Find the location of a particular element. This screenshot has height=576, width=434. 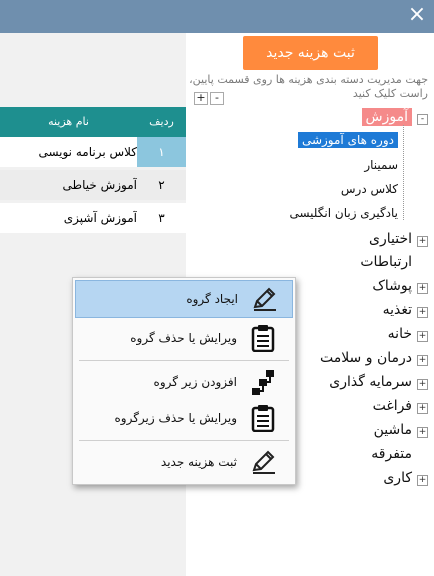

tree-expander: - is located at coordinates (422, 119).